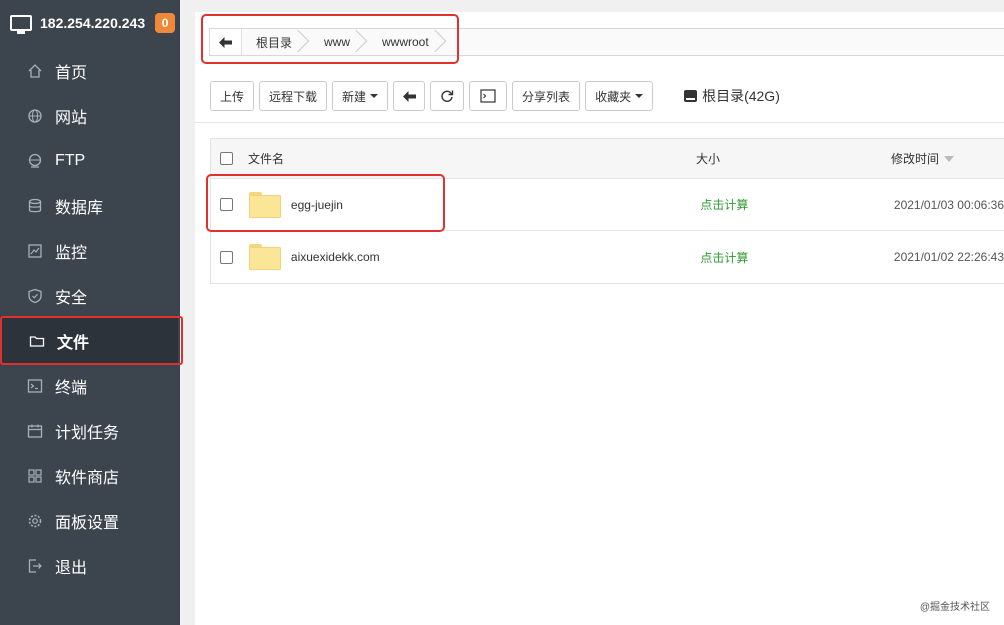  Describe the element at coordinates (949, 158) in the screenshot. I see `sort-down-icon` at that location.